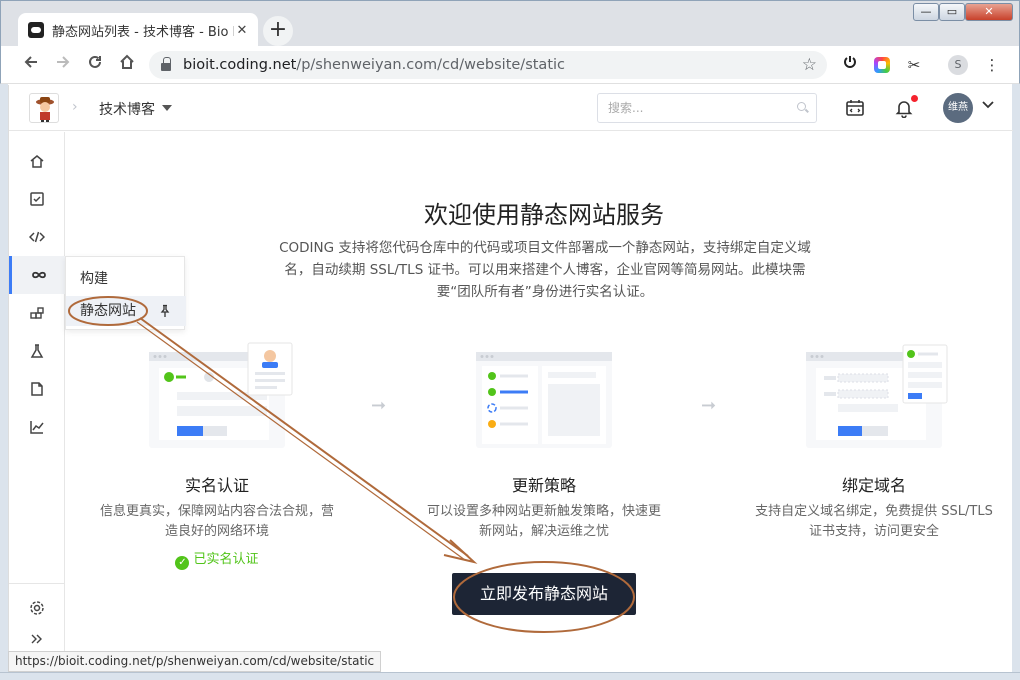 The height and width of the screenshot is (680, 1020). What do you see at coordinates (914, 65) in the screenshot?
I see `scissors-extension-icon: ✂` at bounding box center [914, 65].